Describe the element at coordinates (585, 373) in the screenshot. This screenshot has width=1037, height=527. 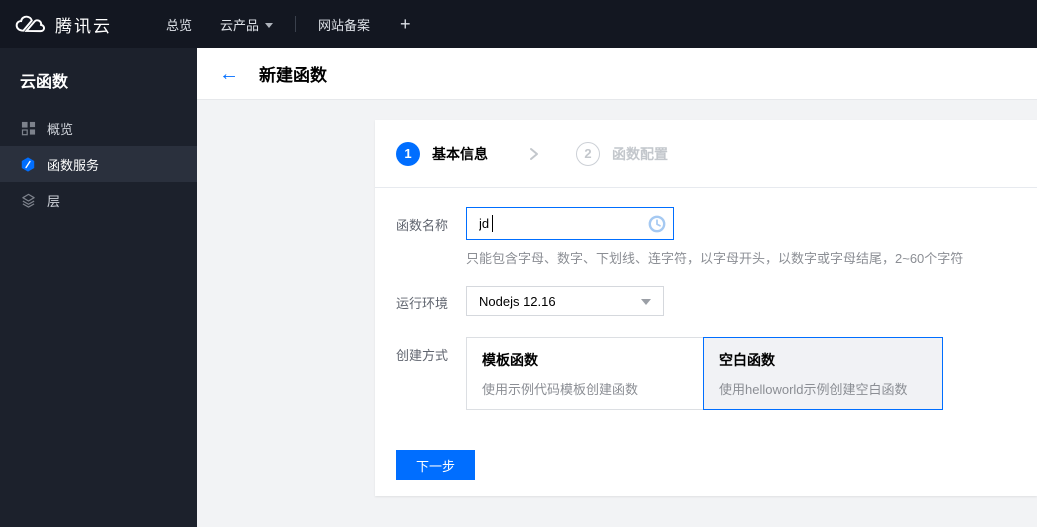
I see `method-card-template: 模板函数 使用示例代码模板创建函数` at that location.